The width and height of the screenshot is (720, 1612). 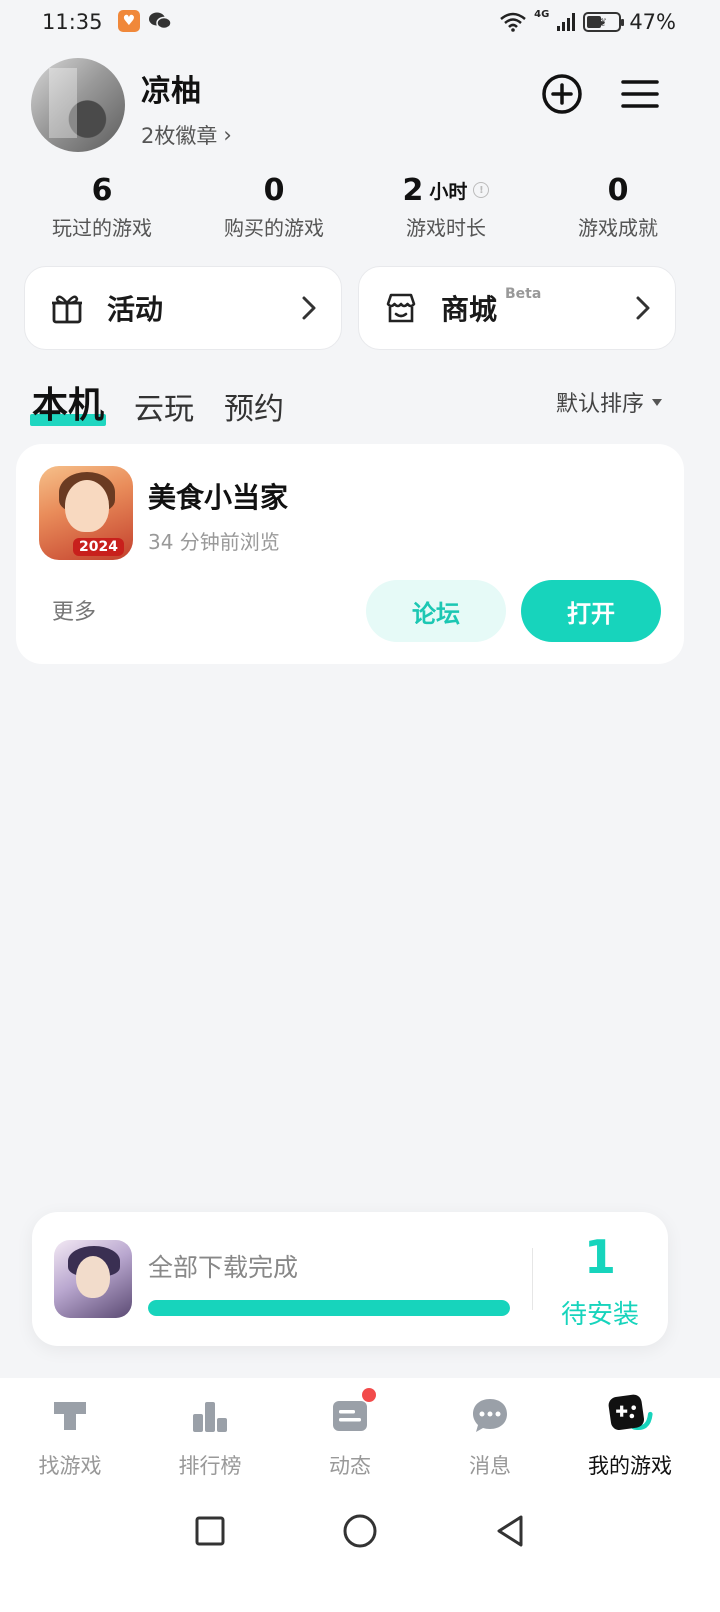 I want to click on nav-ranking: 排行榜, so click(x=210, y=1436).